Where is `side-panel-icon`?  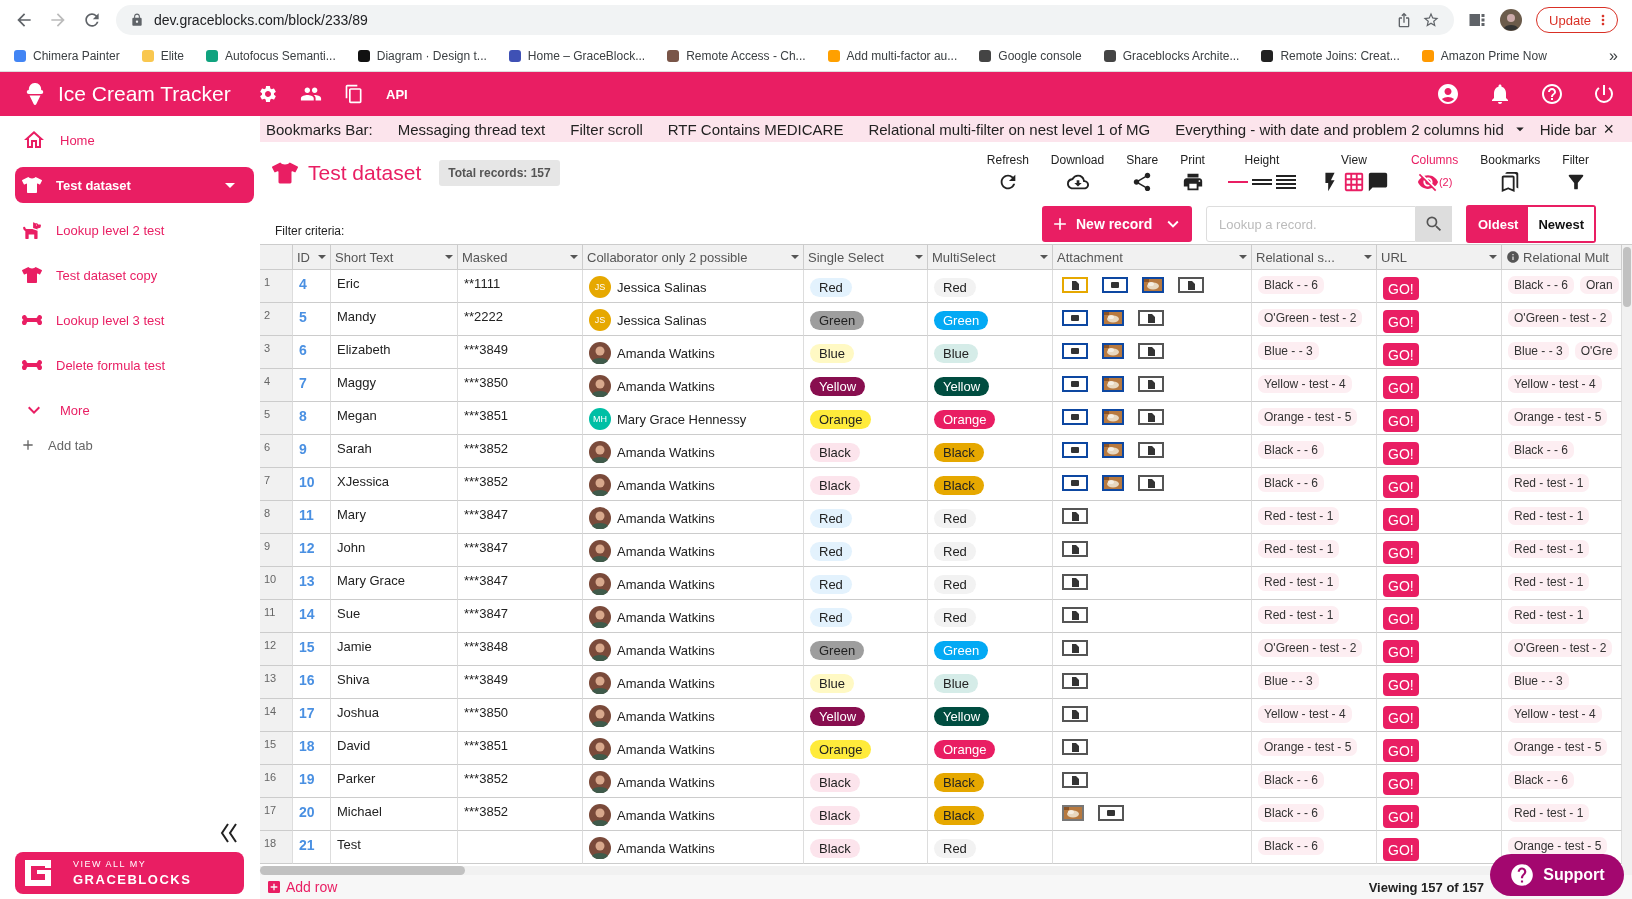 side-panel-icon is located at coordinates (1477, 20).